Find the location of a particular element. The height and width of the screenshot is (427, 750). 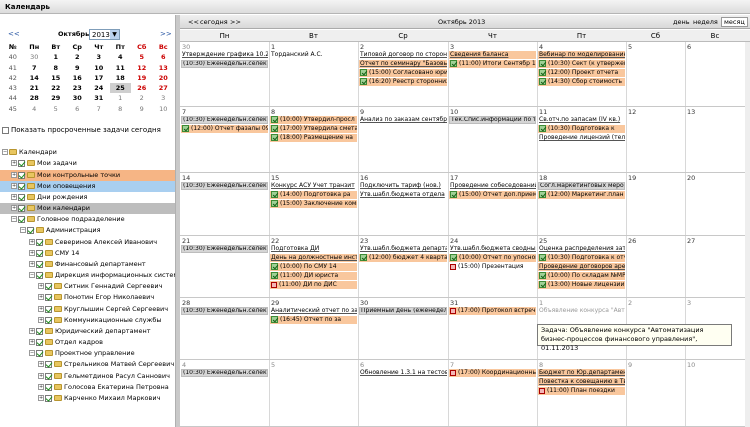

mini-day: 21 is located at coordinates (35, 88).